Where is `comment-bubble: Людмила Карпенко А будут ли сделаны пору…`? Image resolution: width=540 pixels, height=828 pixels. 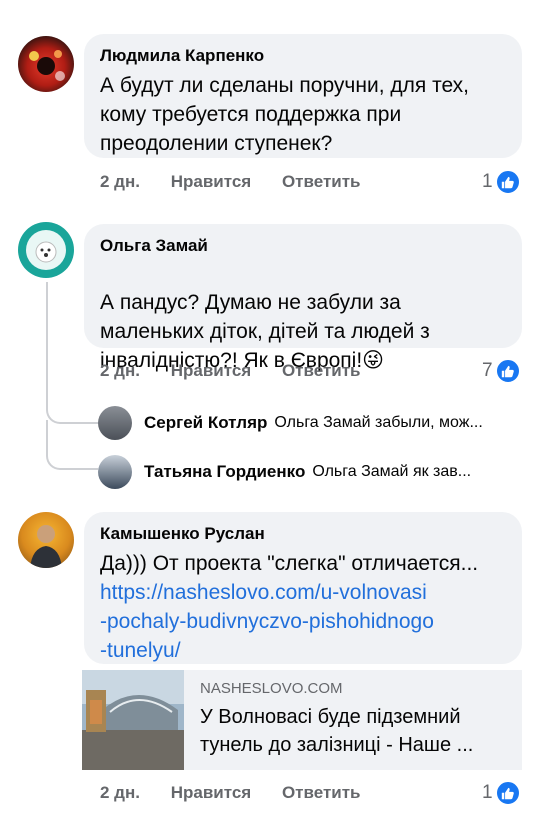 comment-bubble: Людмила Карпенко А будут ли сделаны пору… is located at coordinates (303, 96).